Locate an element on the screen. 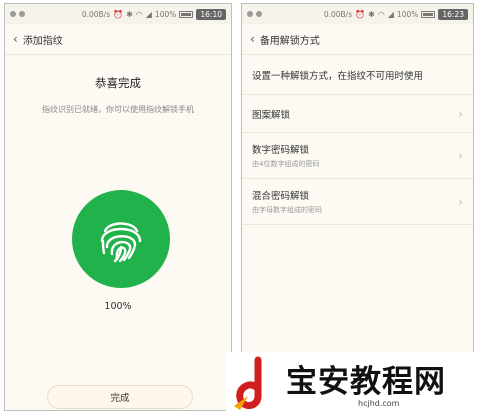 This screenshot has width=478, height=416. congrats-title: 恭喜完成 is located at coordinates (118, 83).